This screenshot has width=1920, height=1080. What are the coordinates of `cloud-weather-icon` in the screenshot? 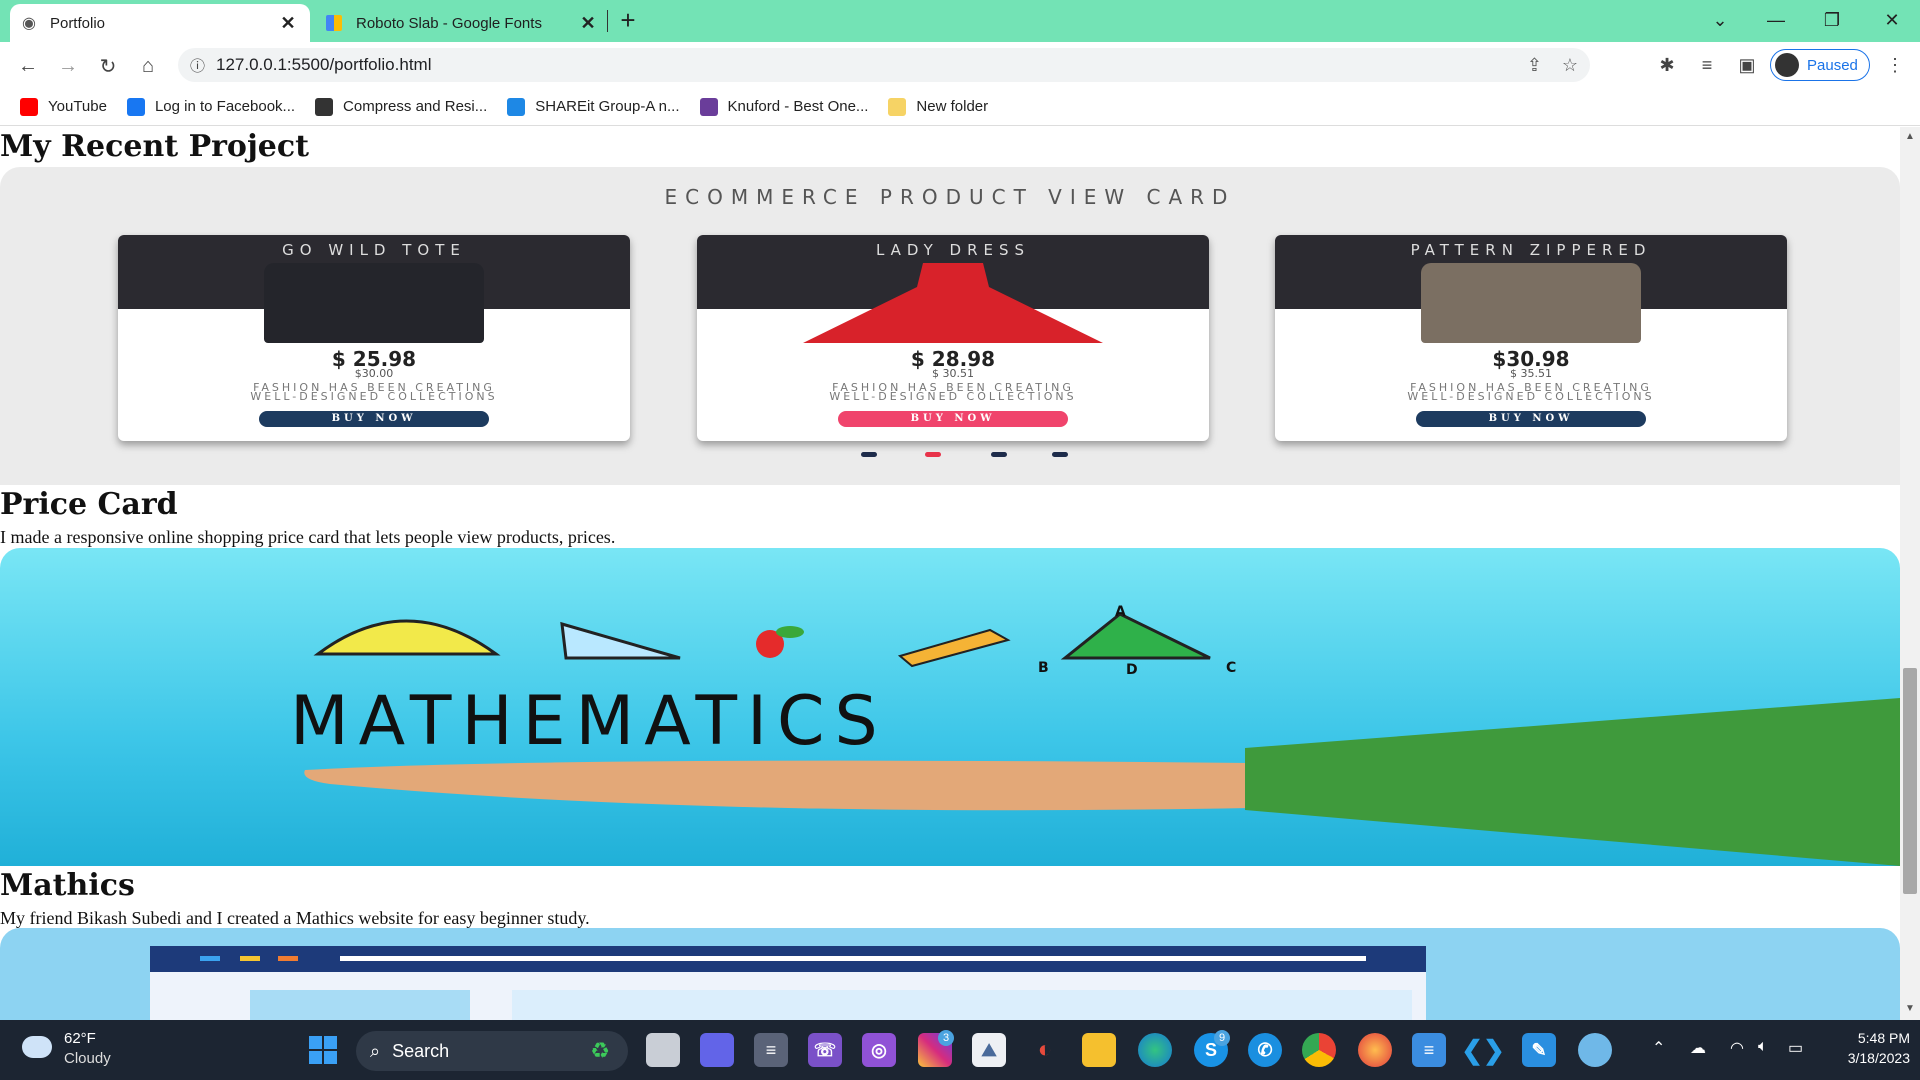 It's located at (37, 1047).